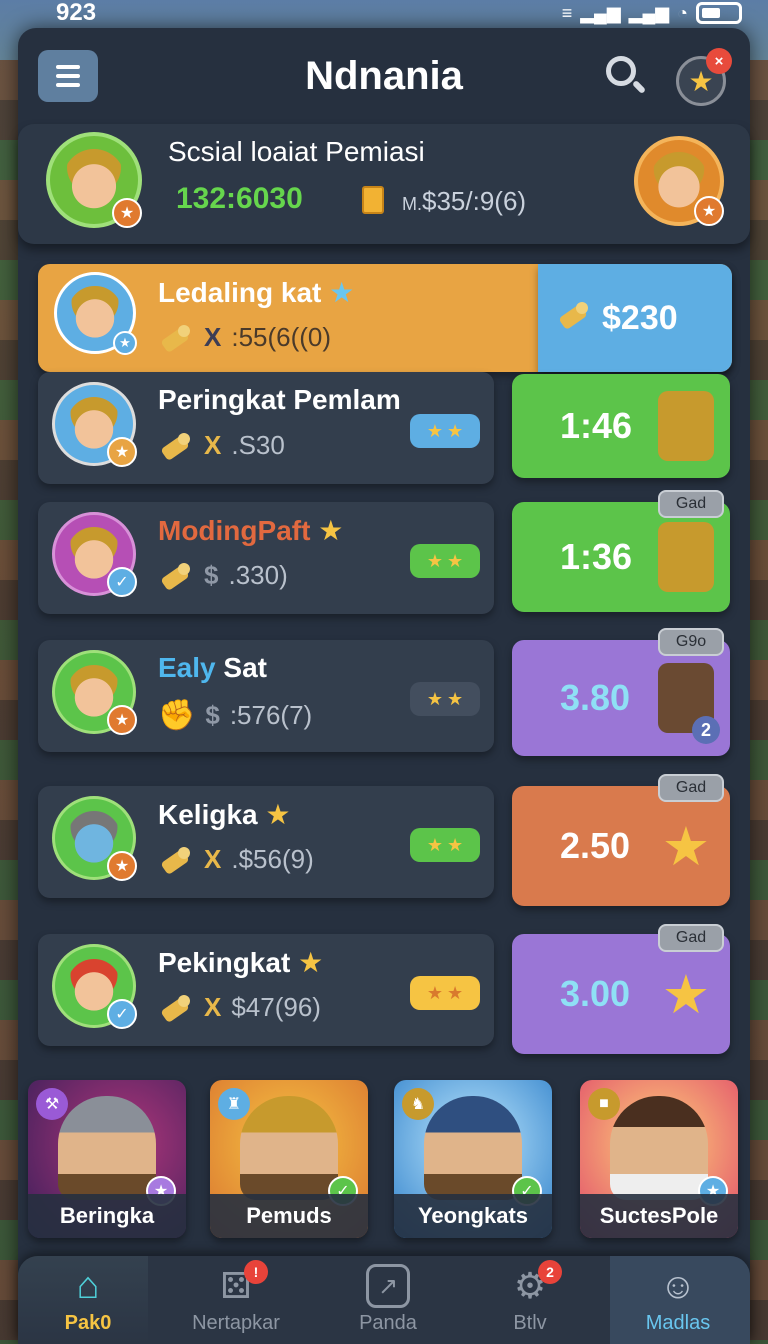 This screenshot has height=1344, width=768. Describe the element at coordinates (473, 1216) in the screenshot. I see `hero-card-label: Yeongkats` at that location.